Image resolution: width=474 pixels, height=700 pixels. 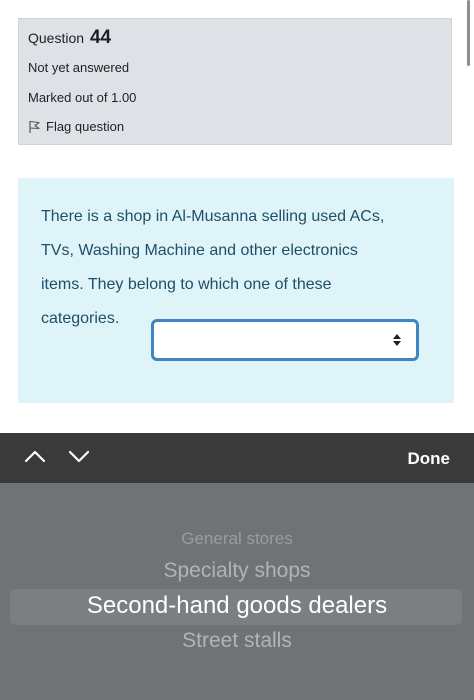 What do you see at coordinates (468, 33) in the screenshot?
I see `page-scrollbar` at bounding box center [468, 33].